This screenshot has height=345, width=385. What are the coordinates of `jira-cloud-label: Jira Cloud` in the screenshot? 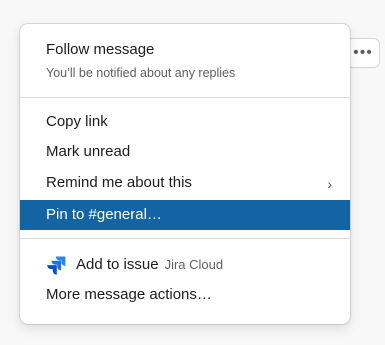 It's located at (194, 264).